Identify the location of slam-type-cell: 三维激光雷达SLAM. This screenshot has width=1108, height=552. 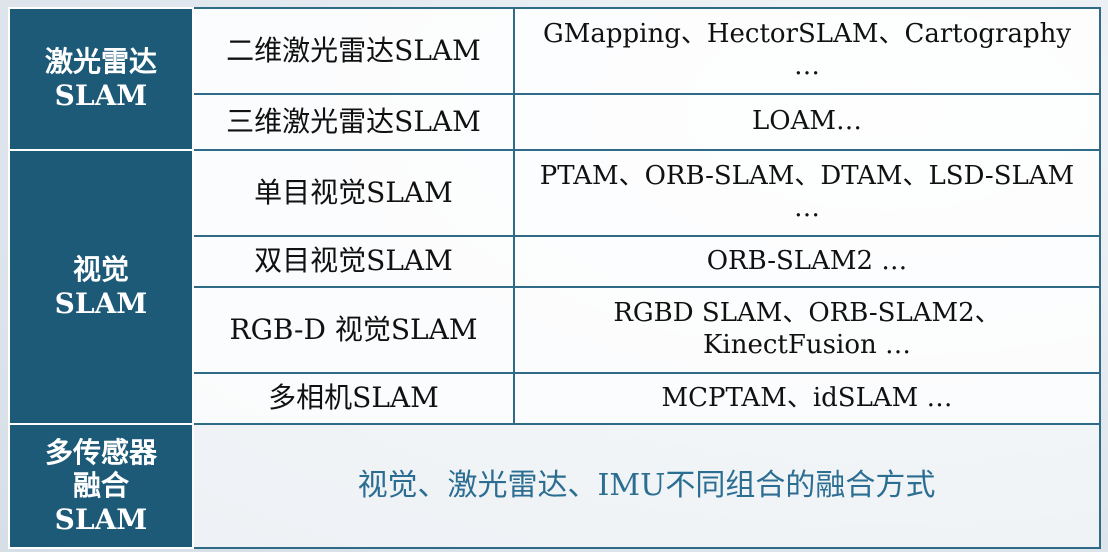
(353, 122).